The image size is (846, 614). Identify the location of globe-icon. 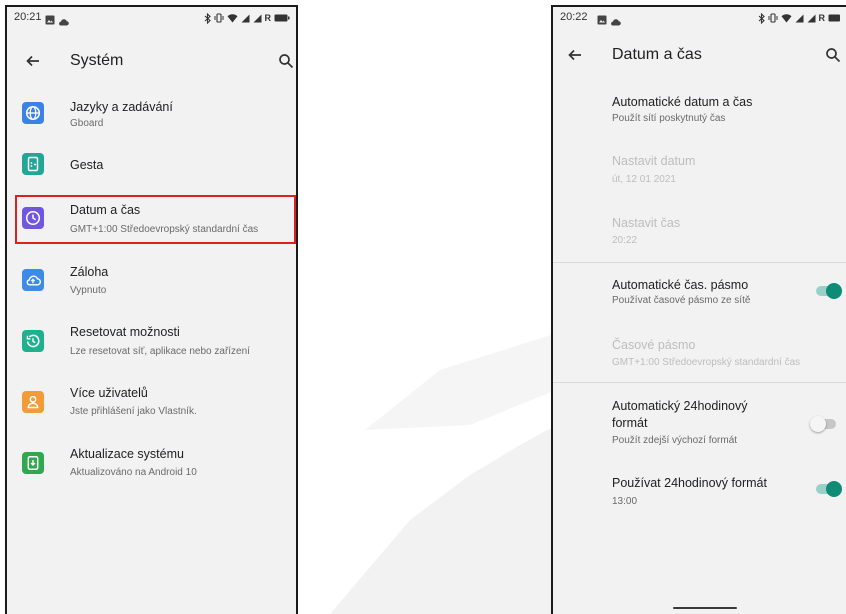
(33, 113).